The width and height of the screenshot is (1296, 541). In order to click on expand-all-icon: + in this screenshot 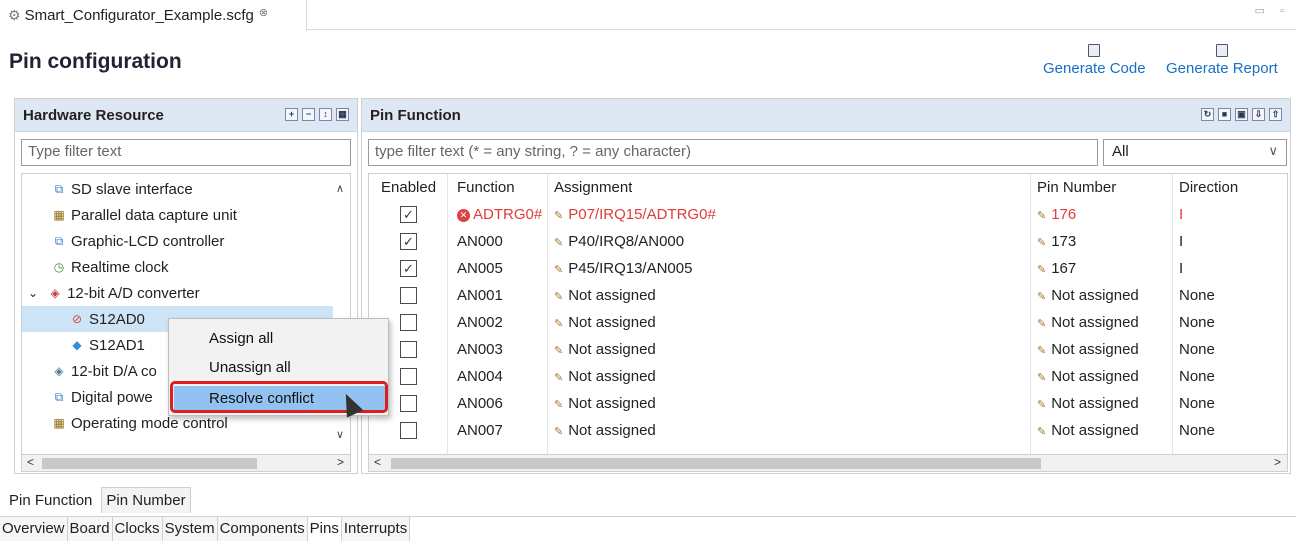, I will do `click(291, 114)`.